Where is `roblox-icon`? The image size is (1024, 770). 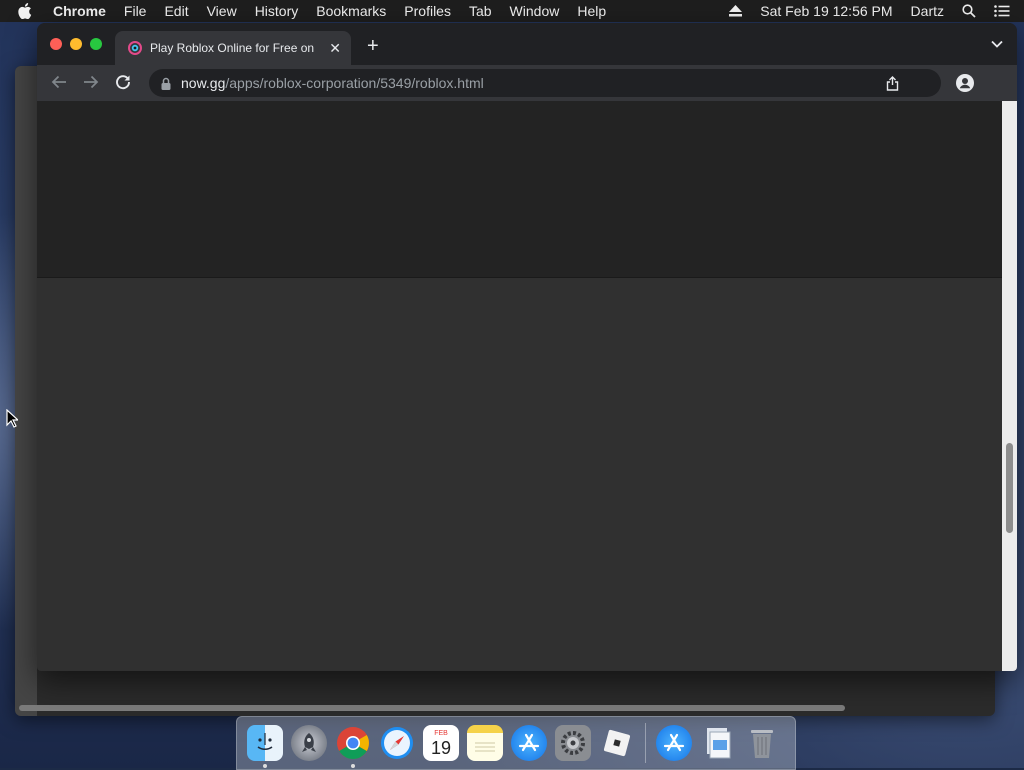 roblox-icon is located at coordinates (617, 743).